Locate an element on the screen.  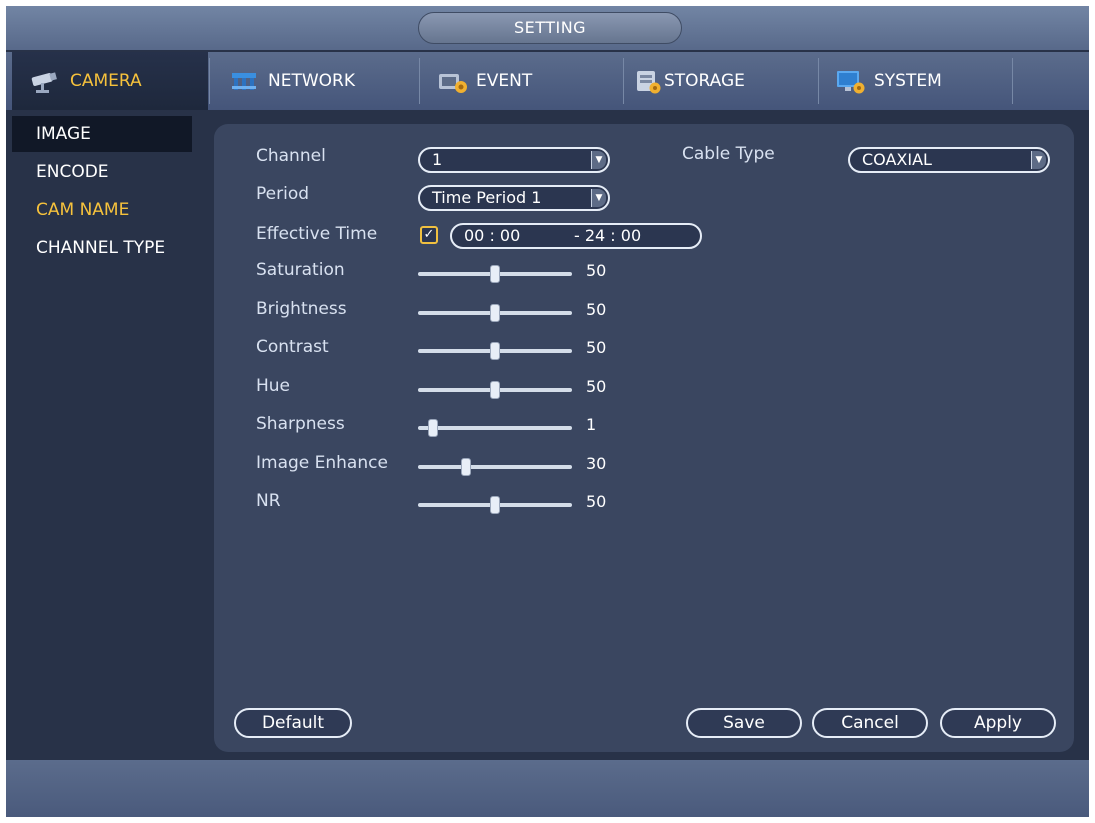
channel-select: 1 ▼ is located at coordinates (514, 160).